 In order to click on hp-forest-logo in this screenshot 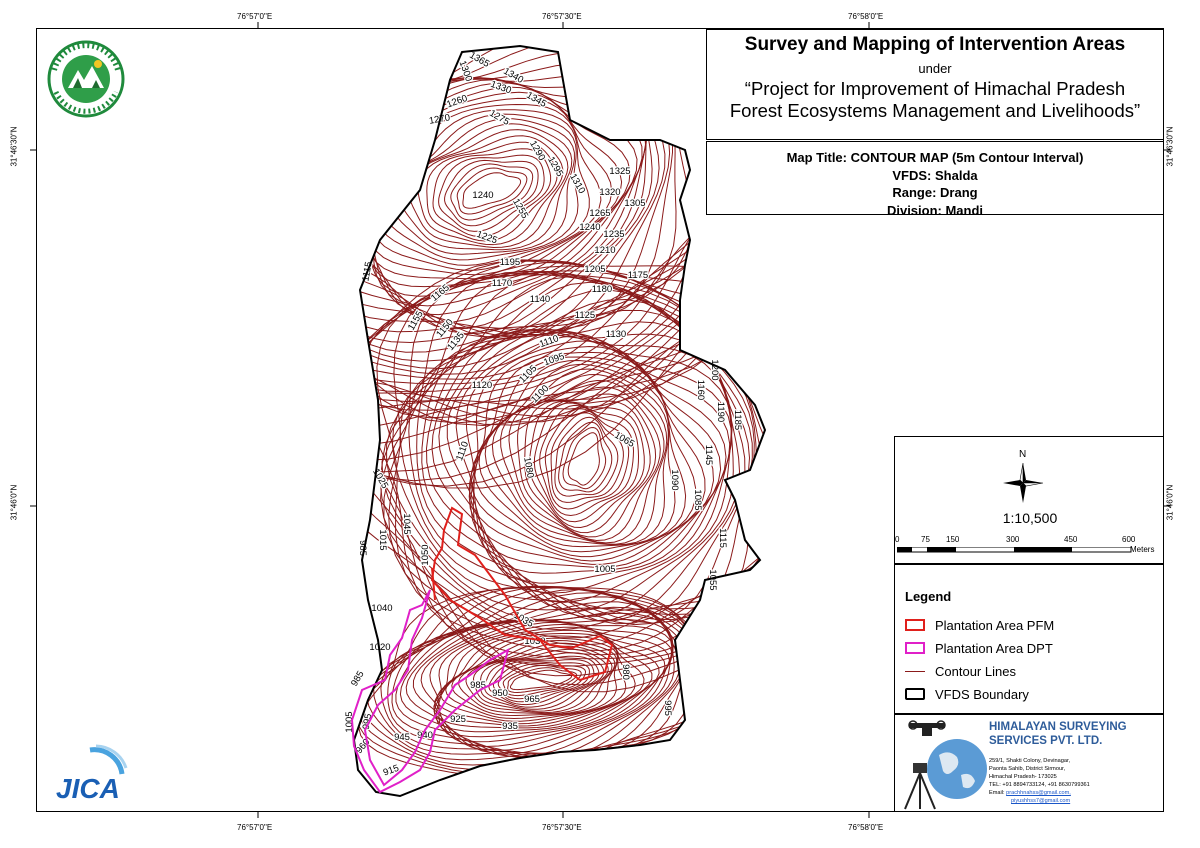, I will do `click(86, 79)`.